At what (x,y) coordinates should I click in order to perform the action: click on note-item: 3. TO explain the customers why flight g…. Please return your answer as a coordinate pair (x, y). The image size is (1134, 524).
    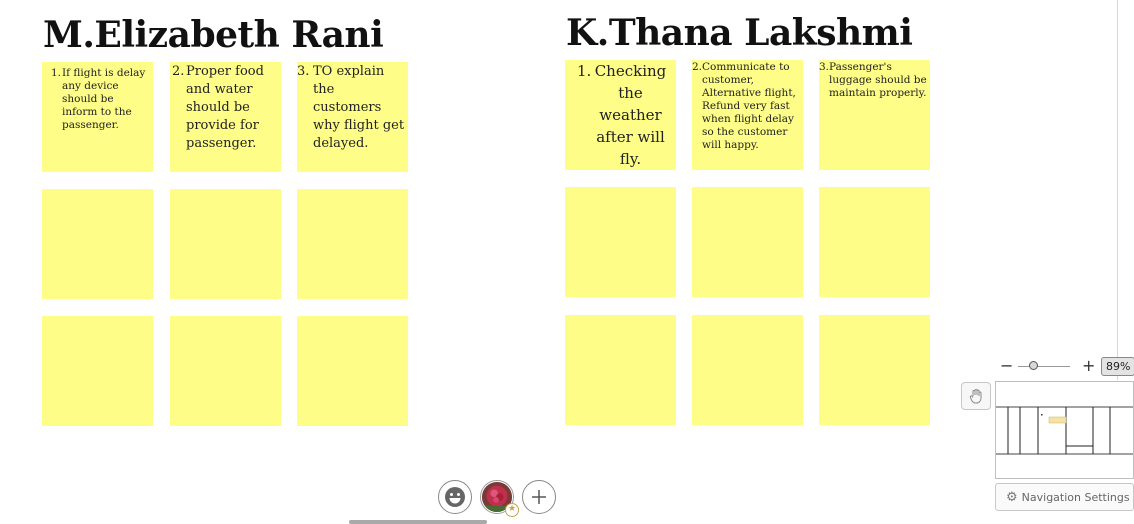
    Looking at the image, I should click on (351, 108).